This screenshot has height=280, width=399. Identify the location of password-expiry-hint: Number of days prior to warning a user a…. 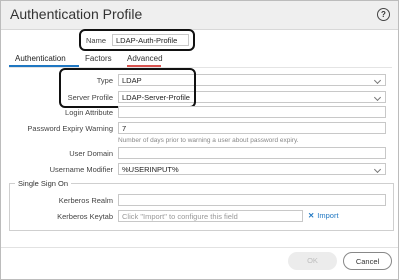
(208, 140).